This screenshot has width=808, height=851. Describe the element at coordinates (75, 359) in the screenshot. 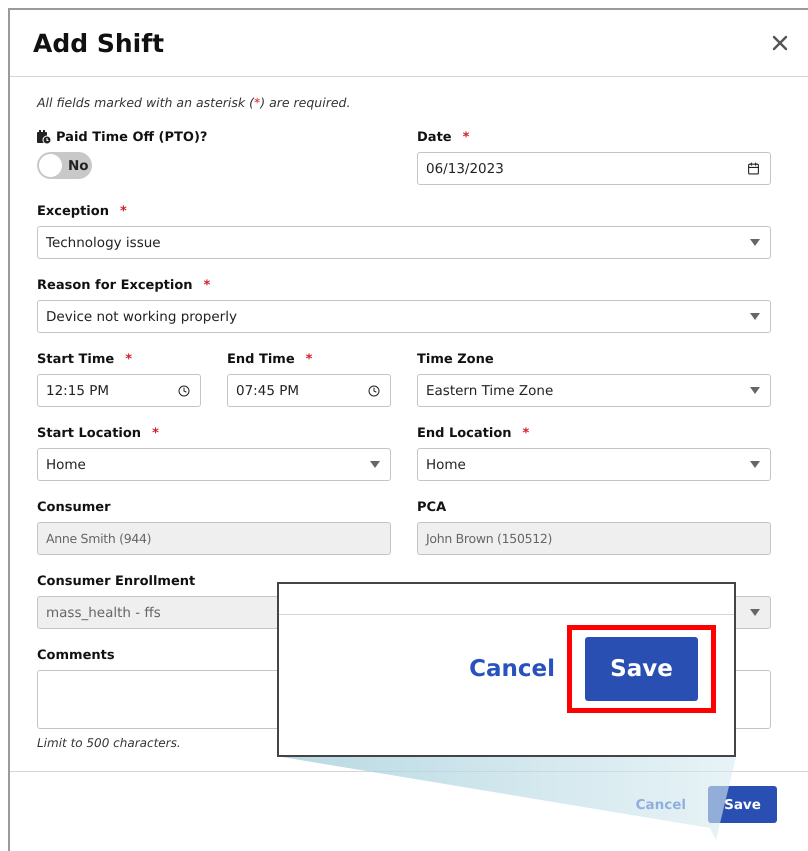

I see `field-label: Start Time` at that location.